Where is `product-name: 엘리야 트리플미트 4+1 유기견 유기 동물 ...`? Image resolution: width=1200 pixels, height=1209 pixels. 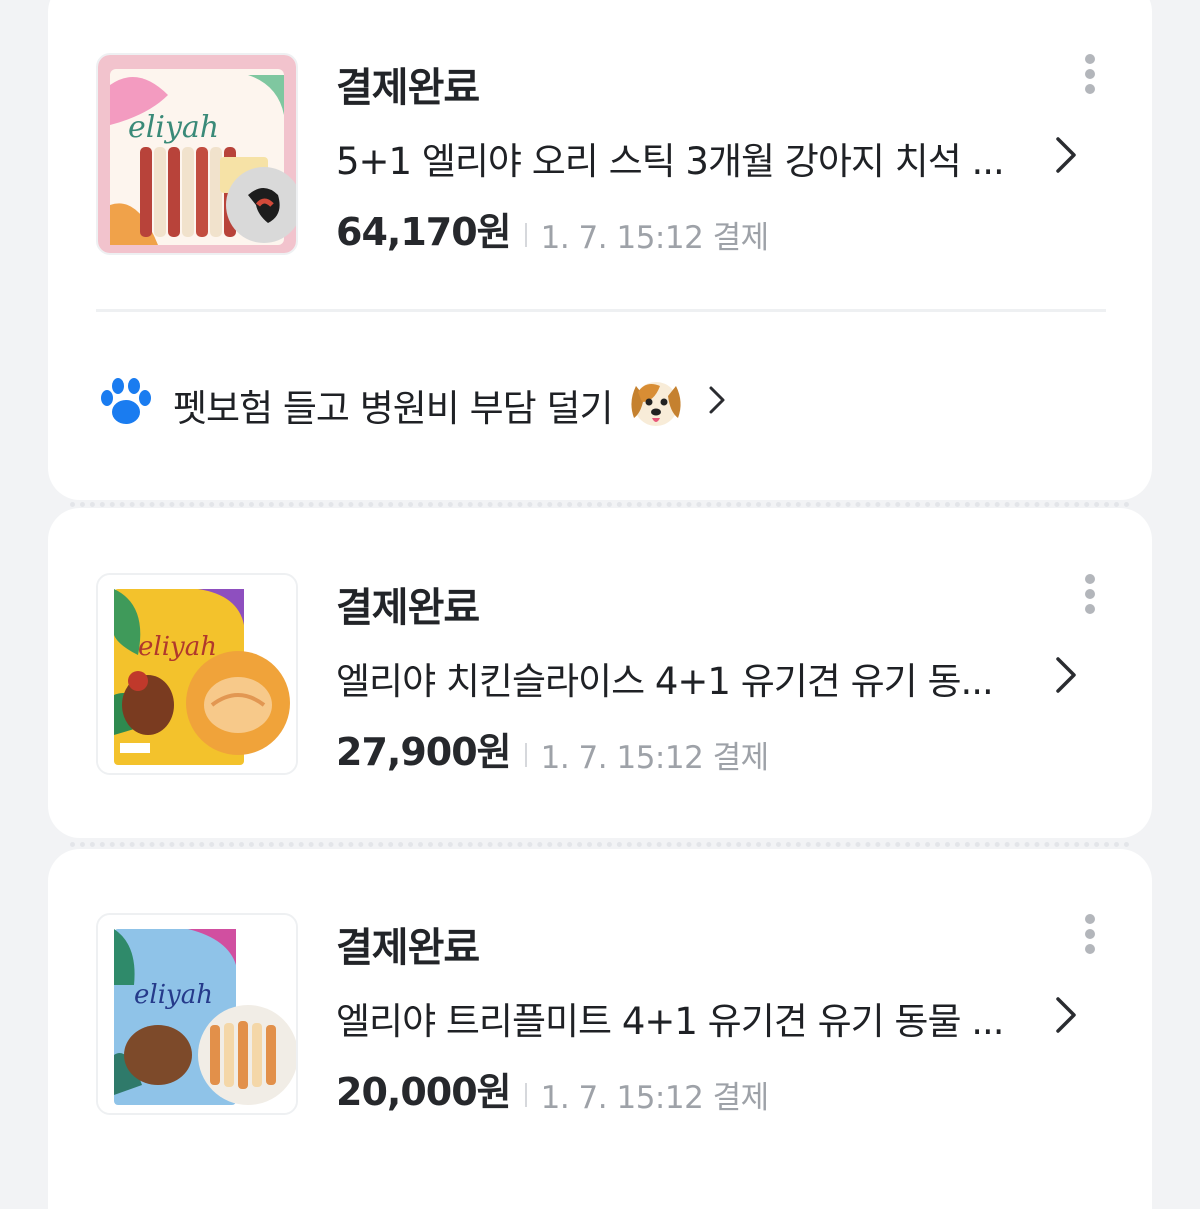
product-name: 엘리야 트리플미트 4+1 유기견 유기 동물 ... is located at coordinates (686, 1018).